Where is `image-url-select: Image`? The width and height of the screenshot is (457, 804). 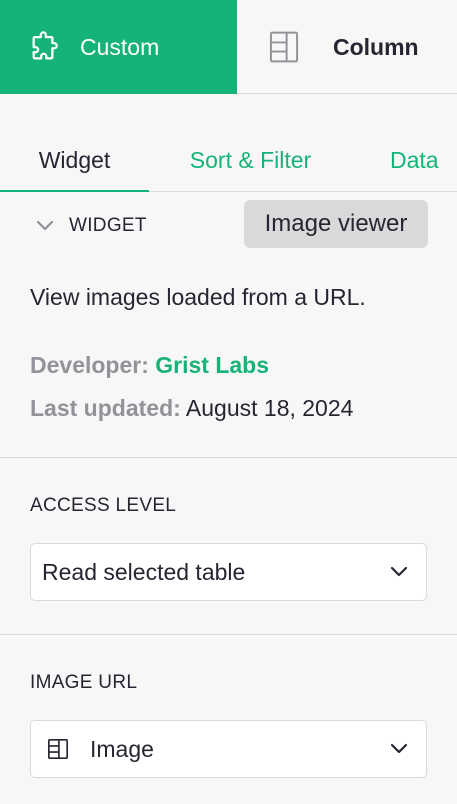 image-url-select: Image is located at coordinates (228, 749).